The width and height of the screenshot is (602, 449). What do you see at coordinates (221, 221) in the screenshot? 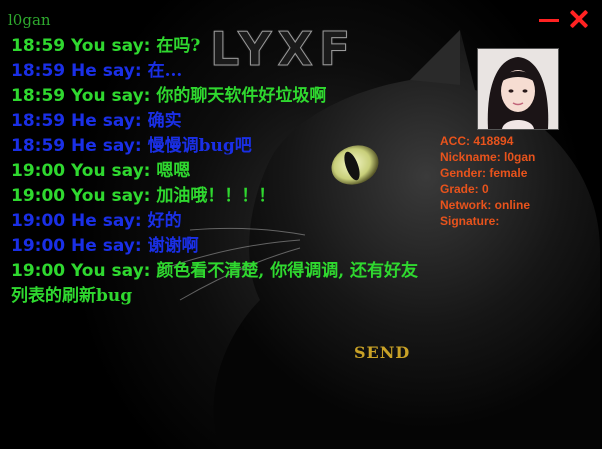
I see `chat-message: 19:00 He say: 好的` at bounding box center [221, 221].